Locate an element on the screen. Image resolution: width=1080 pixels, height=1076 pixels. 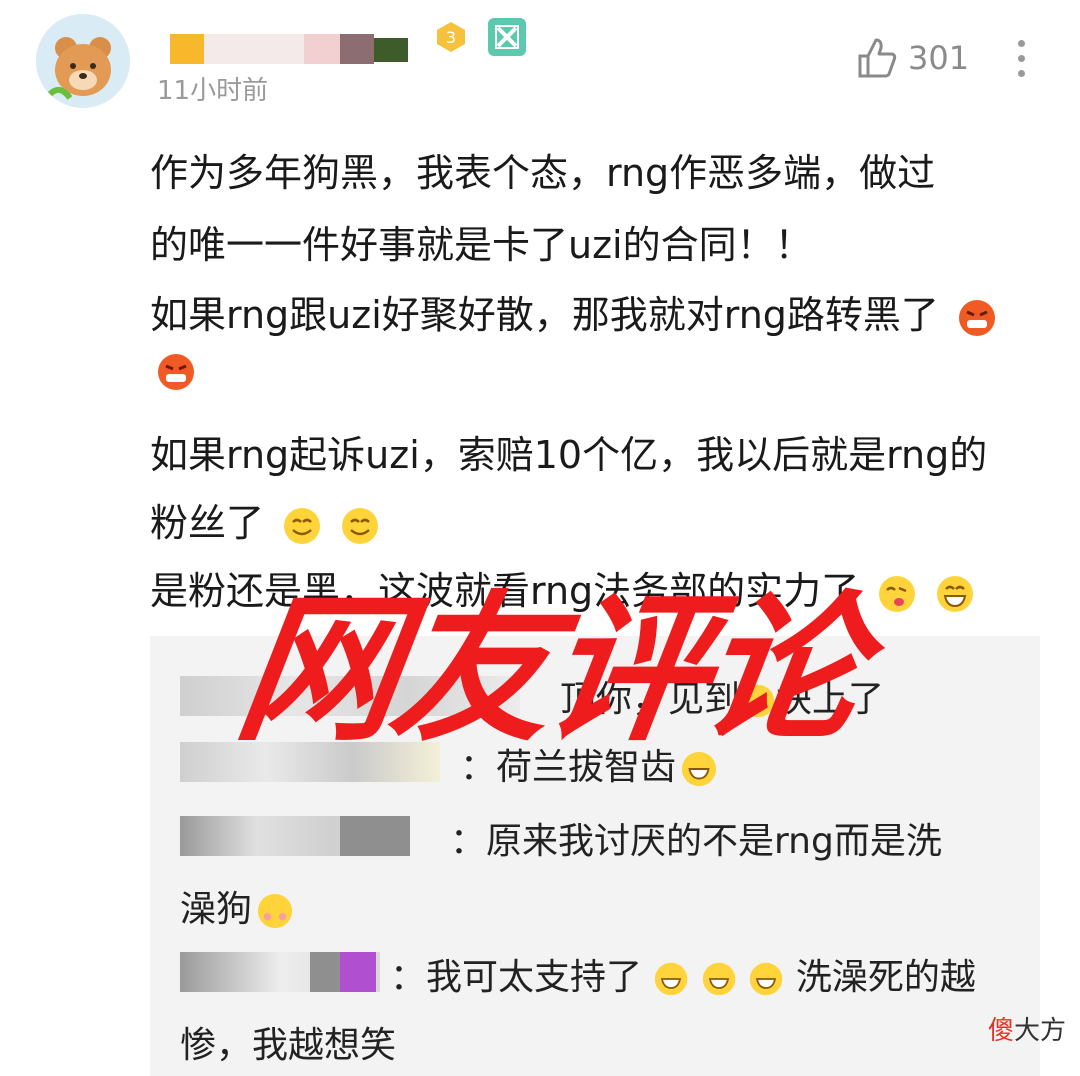
level-3-badge: 3 is located at coordinates (451, 37).